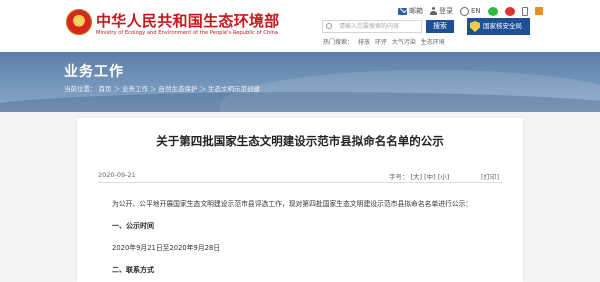 This screenshot has width=600, height=282. Describe the element at coordinates (166, 248) in the screenshot. I see `section-body-period: 2020年9月21日至2020年9月28日` at that location.